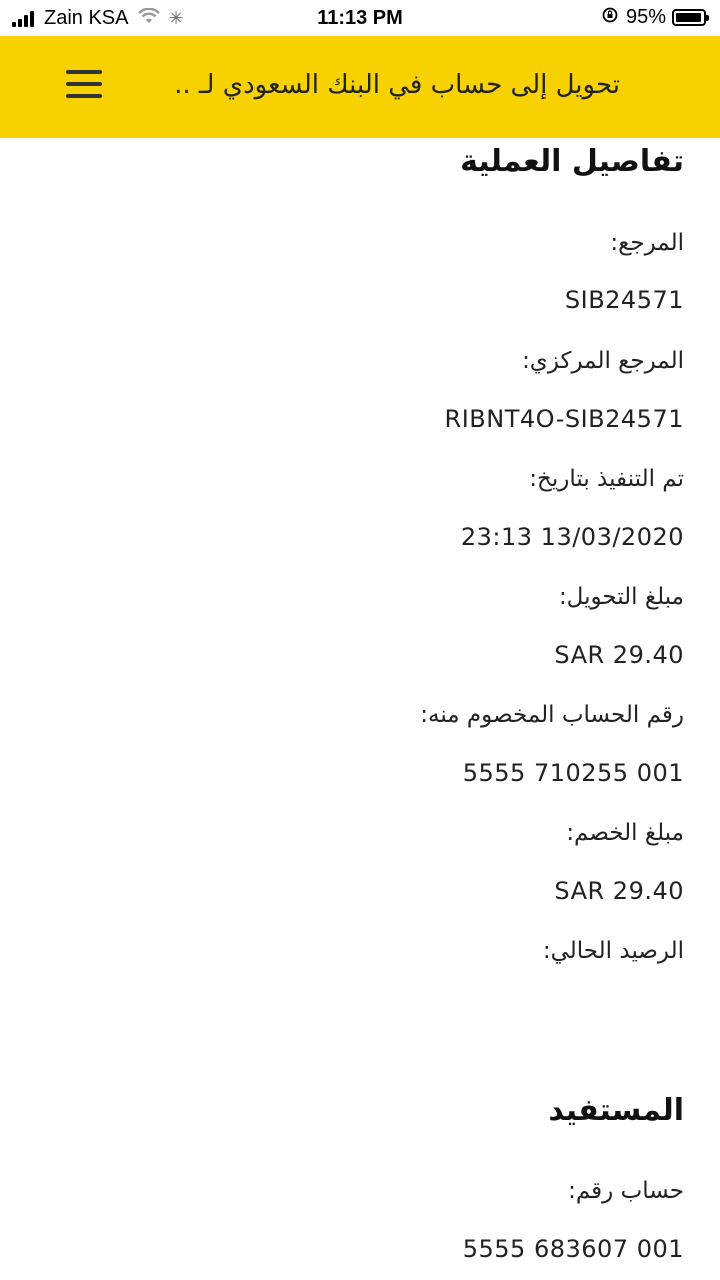 The width and height of the screenshot is (720, 1280). What do you see at coordinates (616, 1110) in the screenshot?
I see `beneficiary-section-title: المستفيد` at bounding box center [616, 1110].